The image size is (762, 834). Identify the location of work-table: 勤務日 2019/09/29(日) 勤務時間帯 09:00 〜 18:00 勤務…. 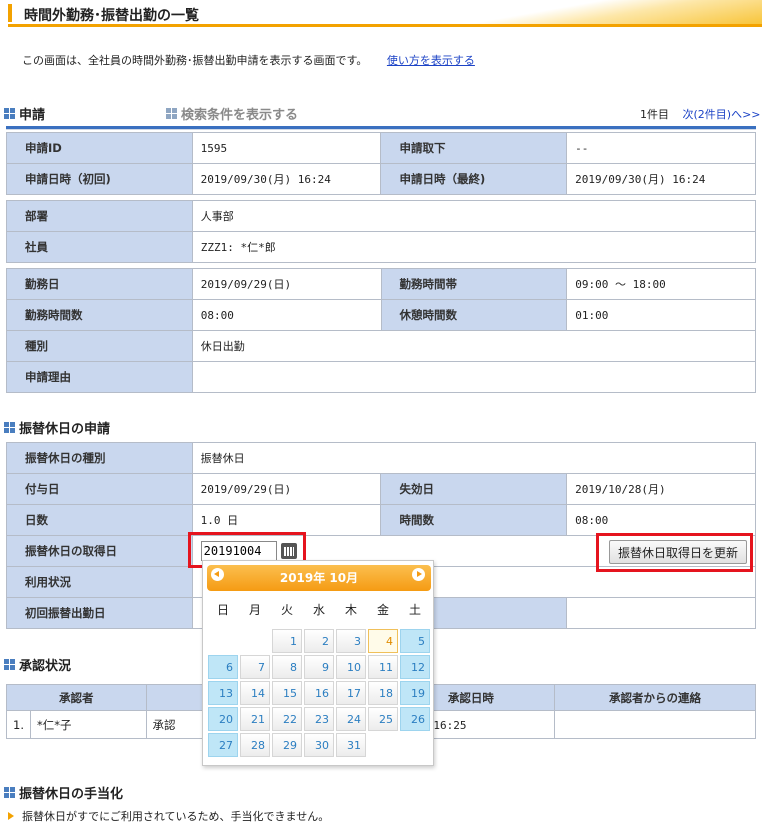
(381, 330).